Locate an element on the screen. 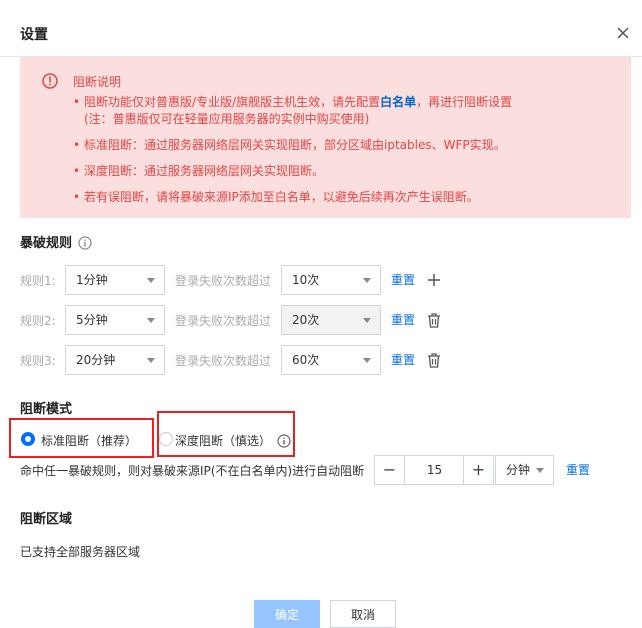 The width and height of the screenshot is (642, 628). block-region-text: 已支持全部服务器区域 is located at coordinates (80, 552).